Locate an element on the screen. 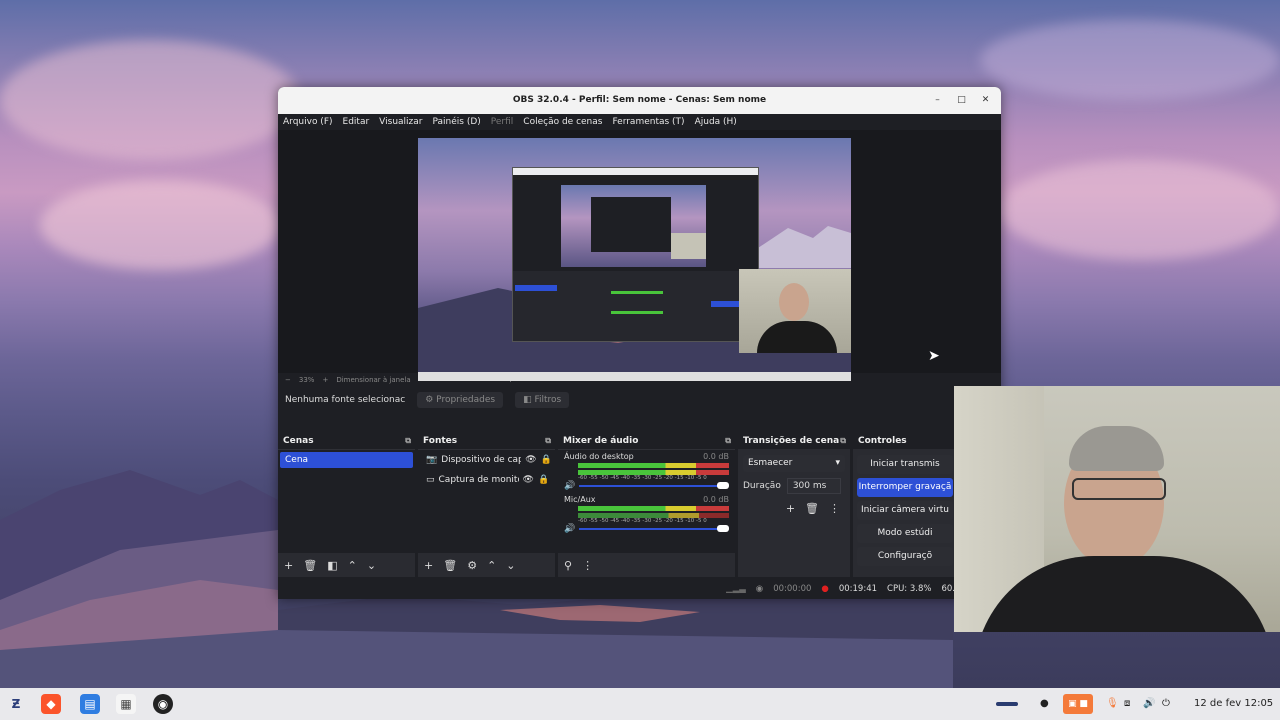  record-icon: ● is located at coordinates (825, 589).